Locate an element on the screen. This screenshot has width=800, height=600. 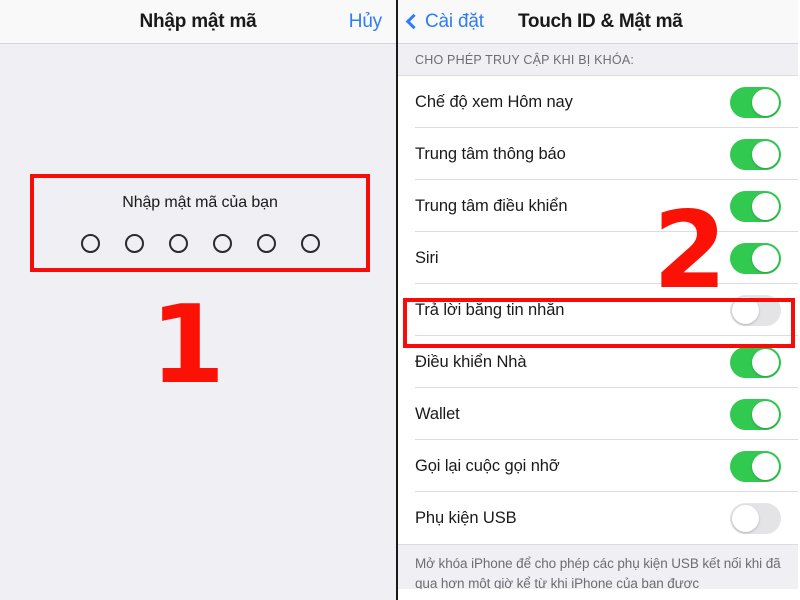
page-title: Nhập mật mã is located at coordinates (198, 21).